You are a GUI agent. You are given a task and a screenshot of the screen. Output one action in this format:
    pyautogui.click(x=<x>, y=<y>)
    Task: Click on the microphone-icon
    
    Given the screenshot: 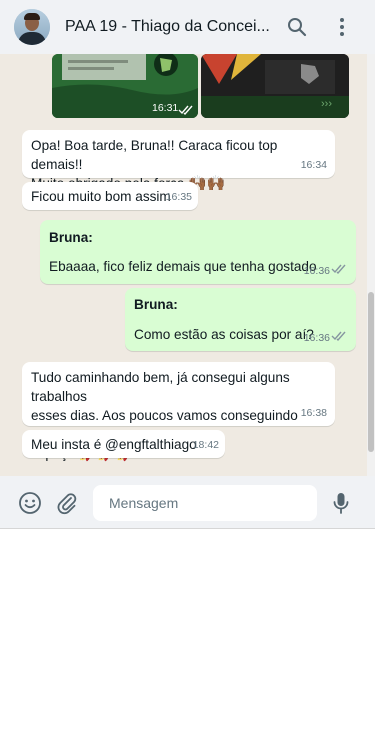 What is the action you would take?
    pyautogui.click(x=341, y=503)
    